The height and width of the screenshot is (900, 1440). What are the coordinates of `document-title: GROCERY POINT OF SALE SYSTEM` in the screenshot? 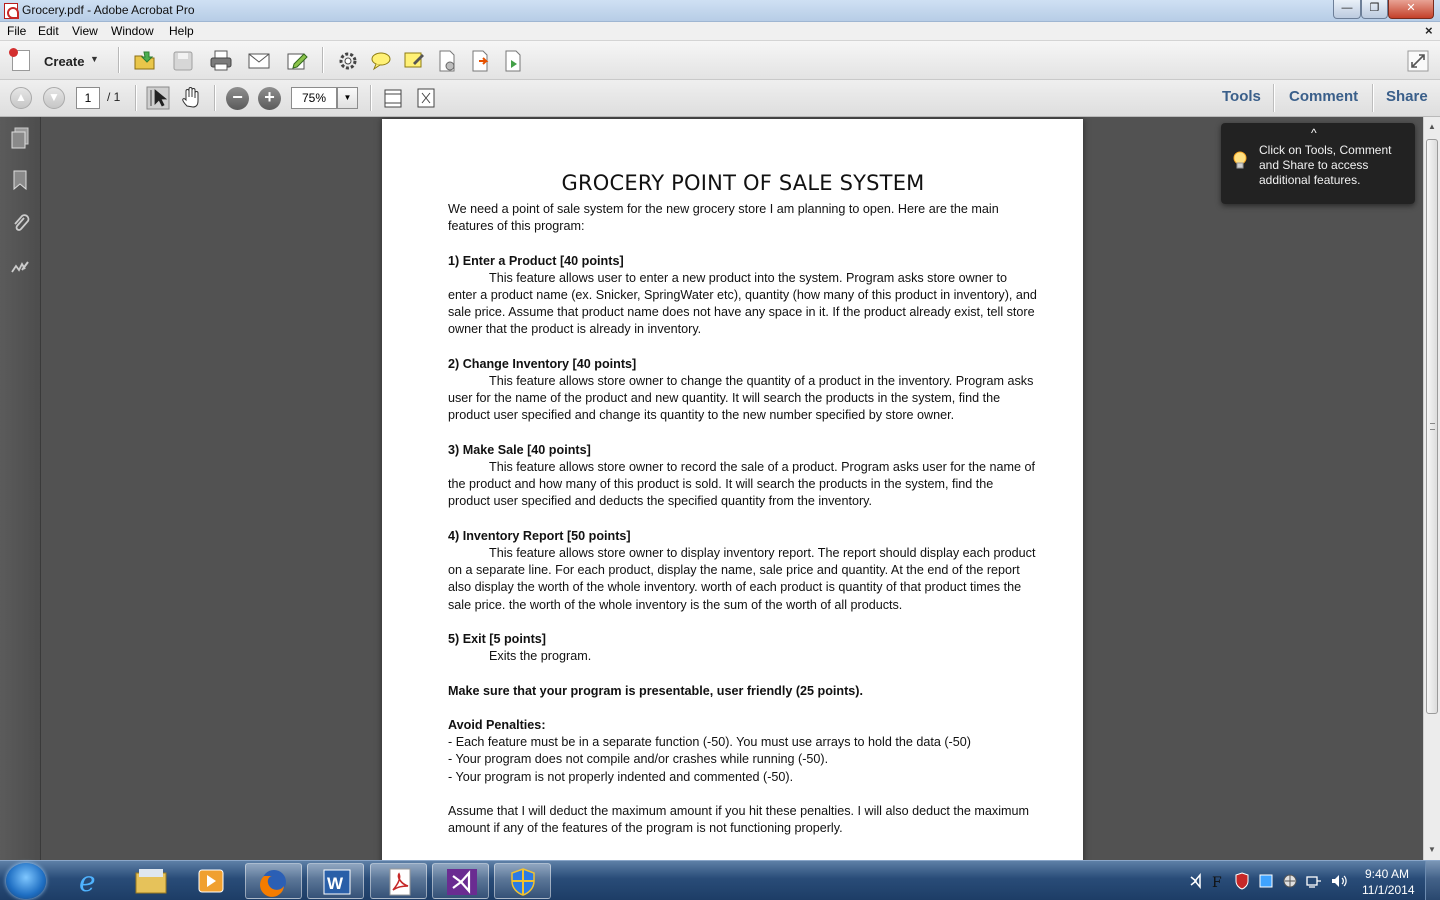 It's located at (743, 183).